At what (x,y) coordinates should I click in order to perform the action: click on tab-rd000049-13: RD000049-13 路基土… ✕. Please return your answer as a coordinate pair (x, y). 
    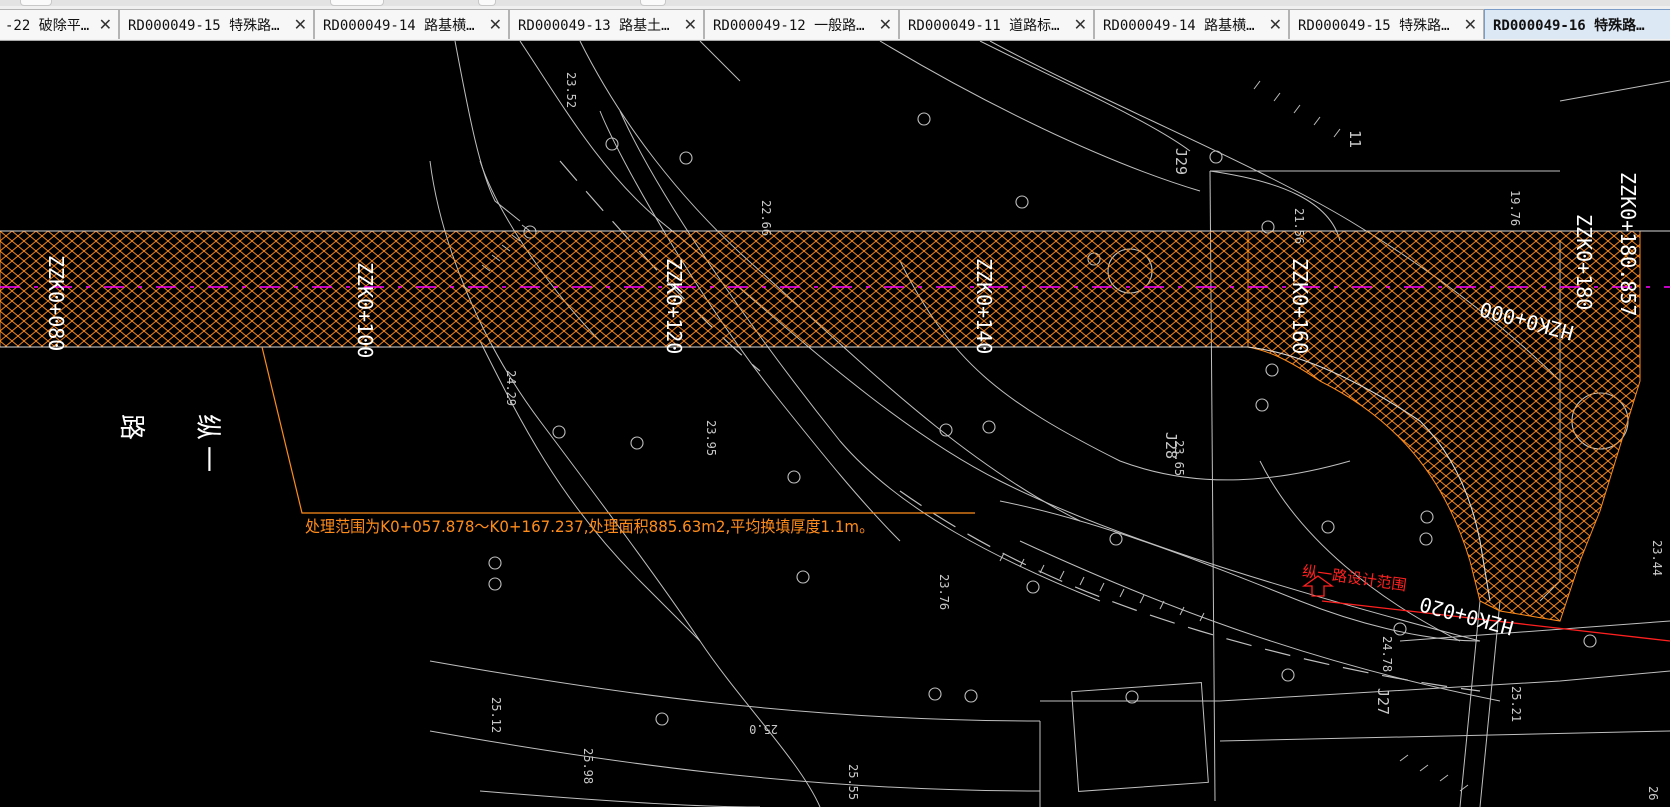
    Looking at the image, I should click on (606, 24).